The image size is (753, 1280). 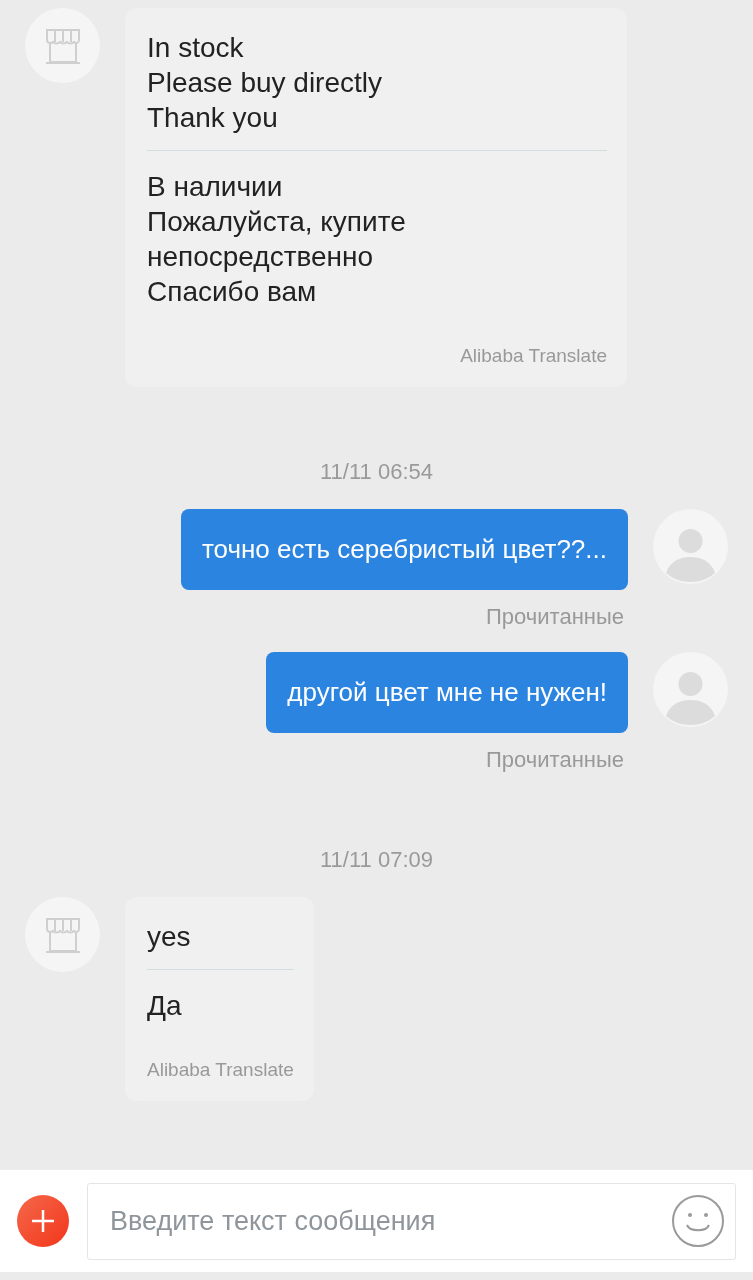 I want to click on message-field: Введите текст сообщения, so click(x=411, y=1221).